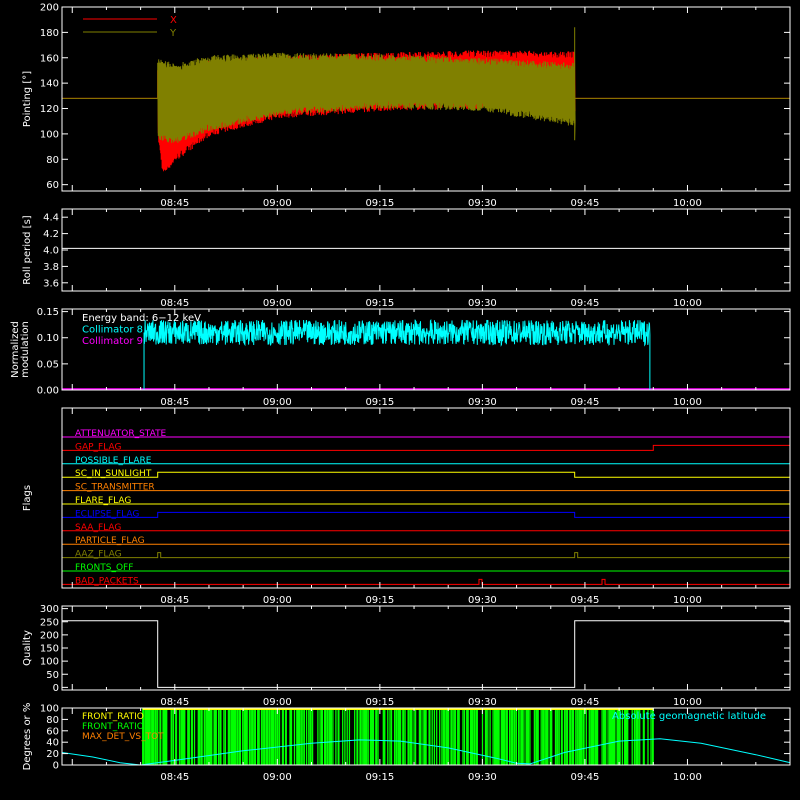 Image resolution: width=800 pixels, height=800 pixels. Describe the element at coordinates (123, 737) in the screenshot. I see `legend-label: MAX_DET_VS_TOT` at that location.